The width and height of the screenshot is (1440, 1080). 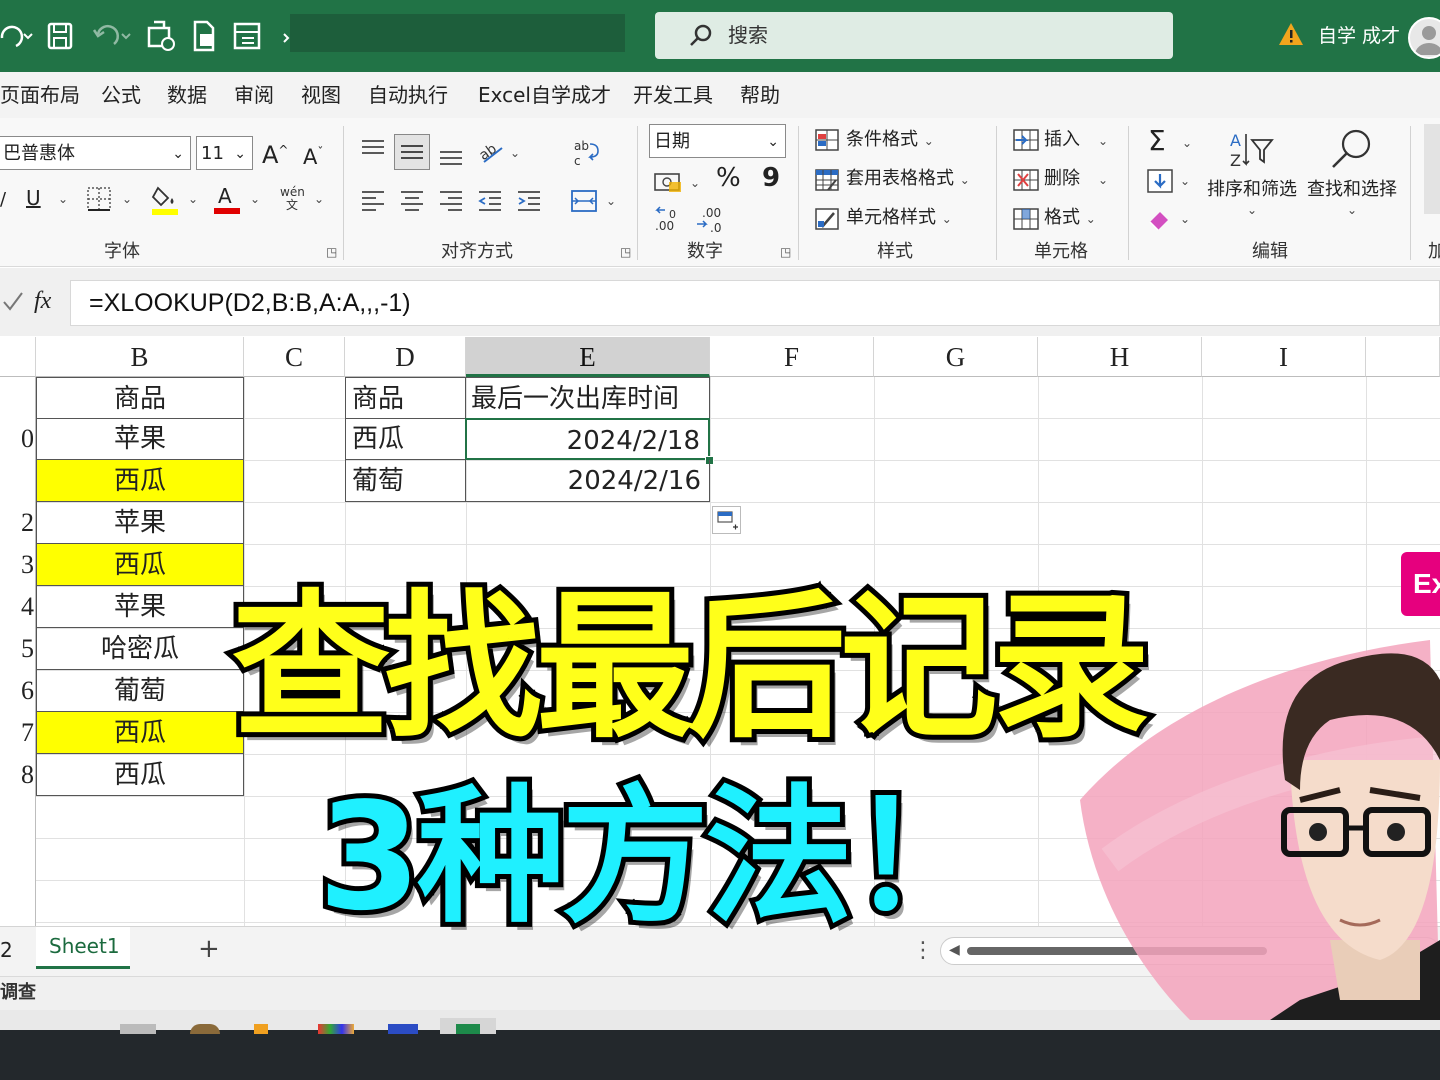 What do you see at coordinates (140, 398) in the screenshot?
I see `cell-b1: 商品` at bounding box center [140, 398].